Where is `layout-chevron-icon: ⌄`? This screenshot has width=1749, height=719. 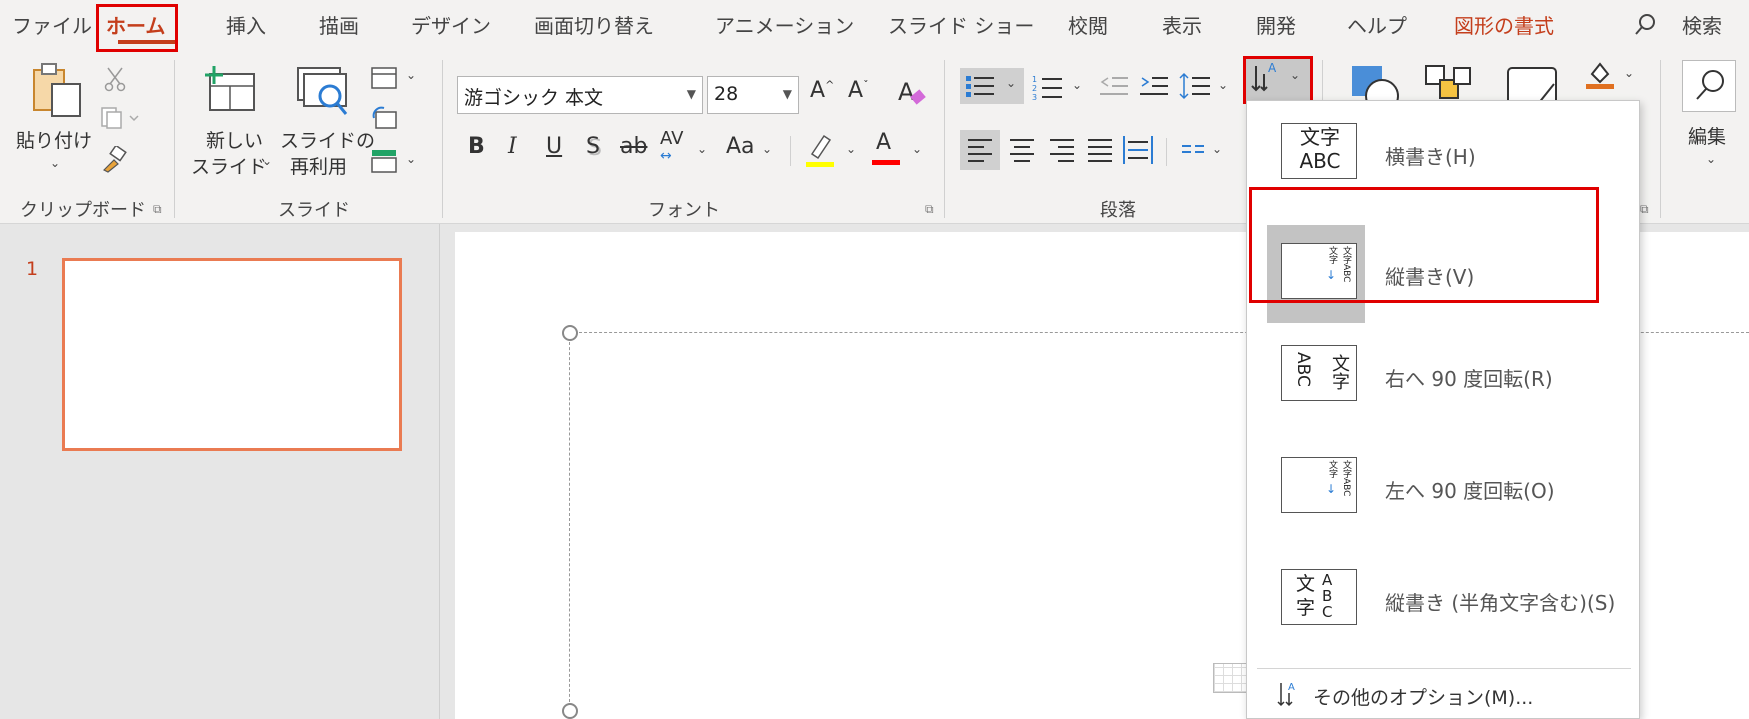
layout-chevron-icon: ⌄ is located at coordinates (411, 75).